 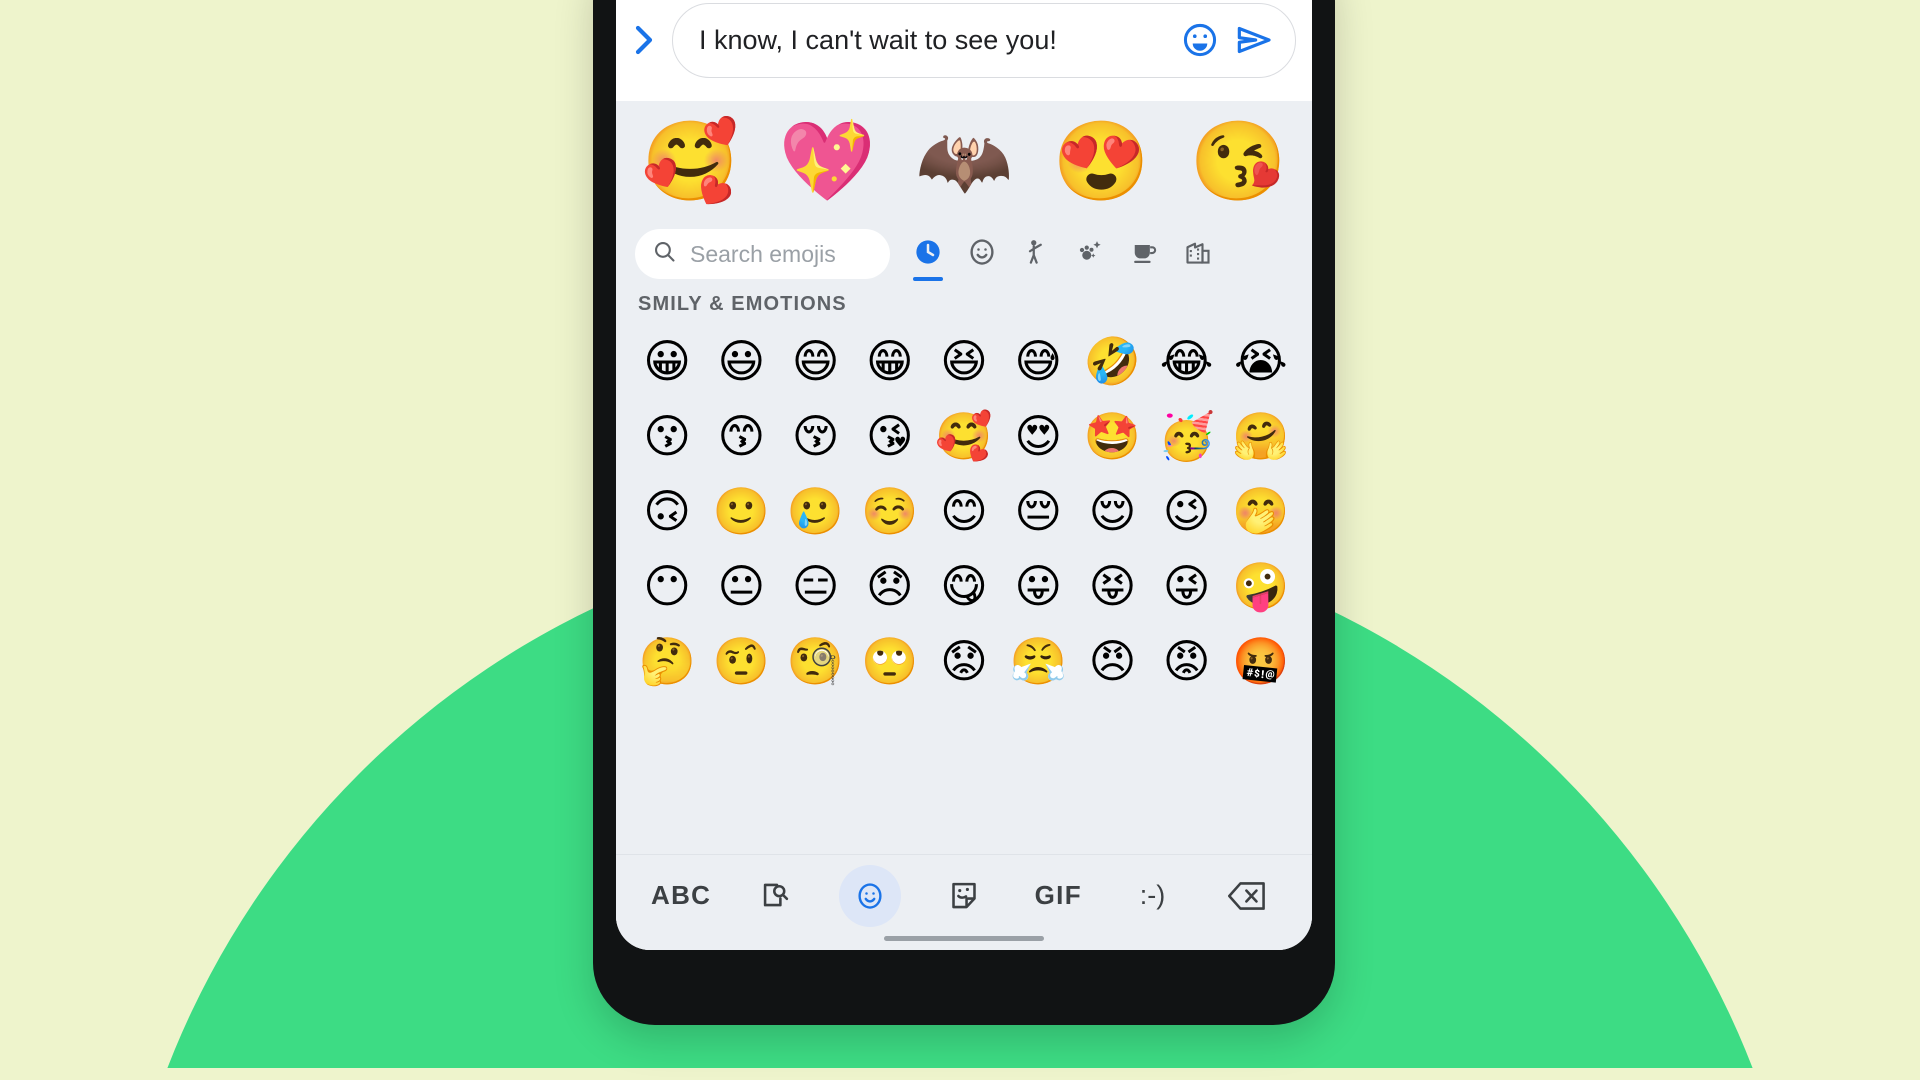 What do you see at coordinates (928, 279) in the screenshot?
I see `active-tab-underline` at bounding box center [928, 279].